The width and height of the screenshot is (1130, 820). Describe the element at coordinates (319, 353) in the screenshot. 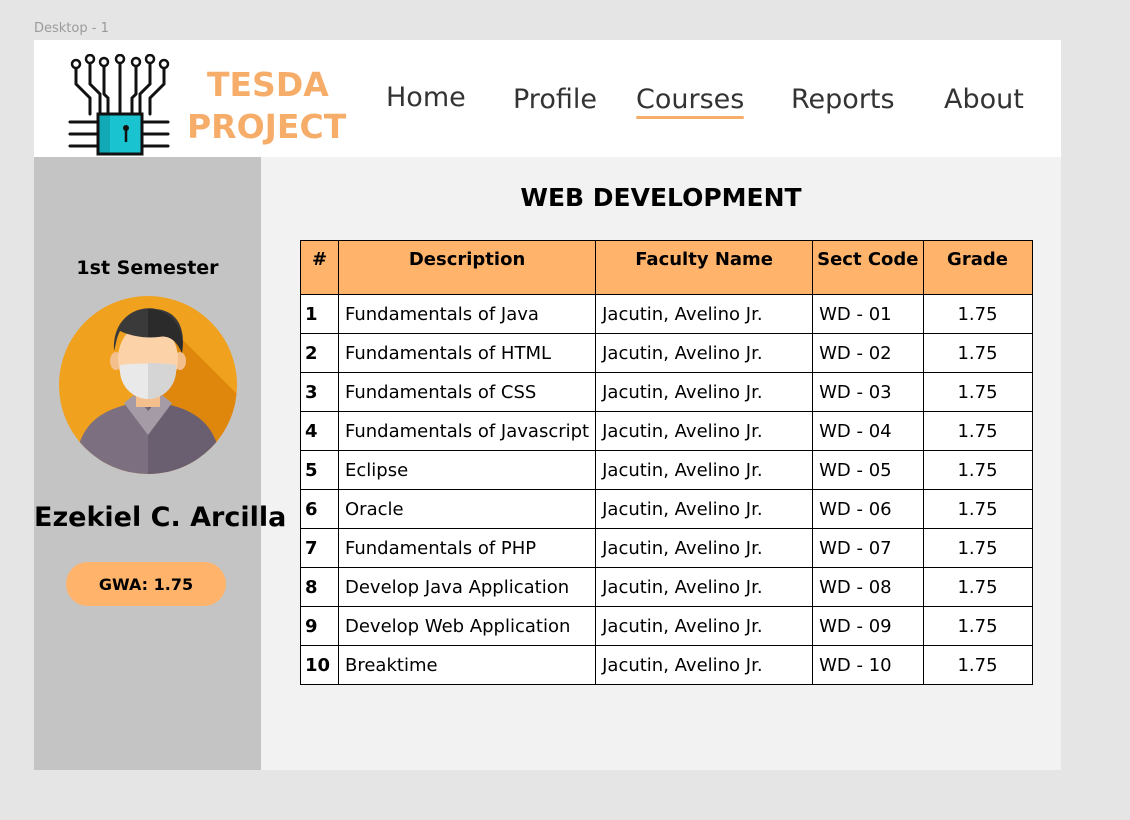

I see `row-number: 2` at that location.